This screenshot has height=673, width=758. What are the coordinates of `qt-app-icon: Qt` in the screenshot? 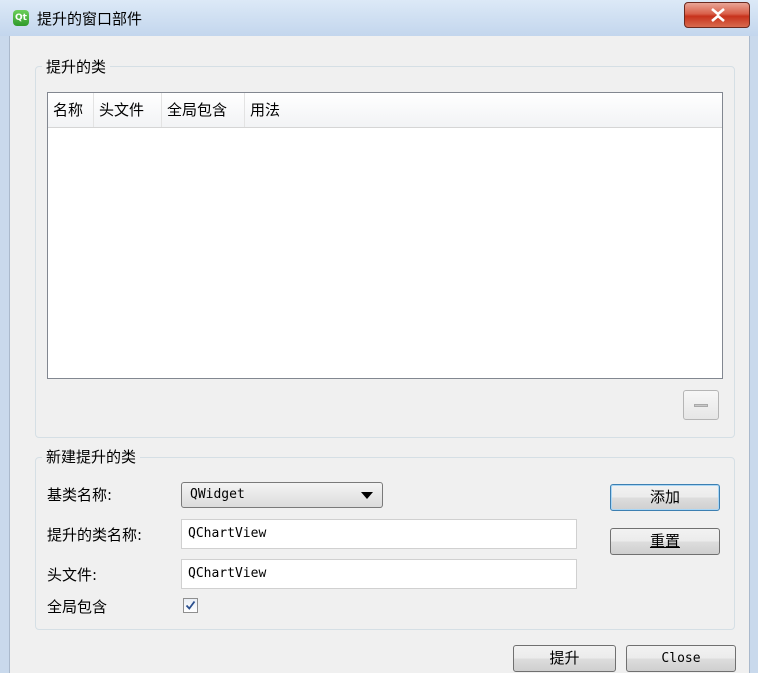 It's located at (21, 18).